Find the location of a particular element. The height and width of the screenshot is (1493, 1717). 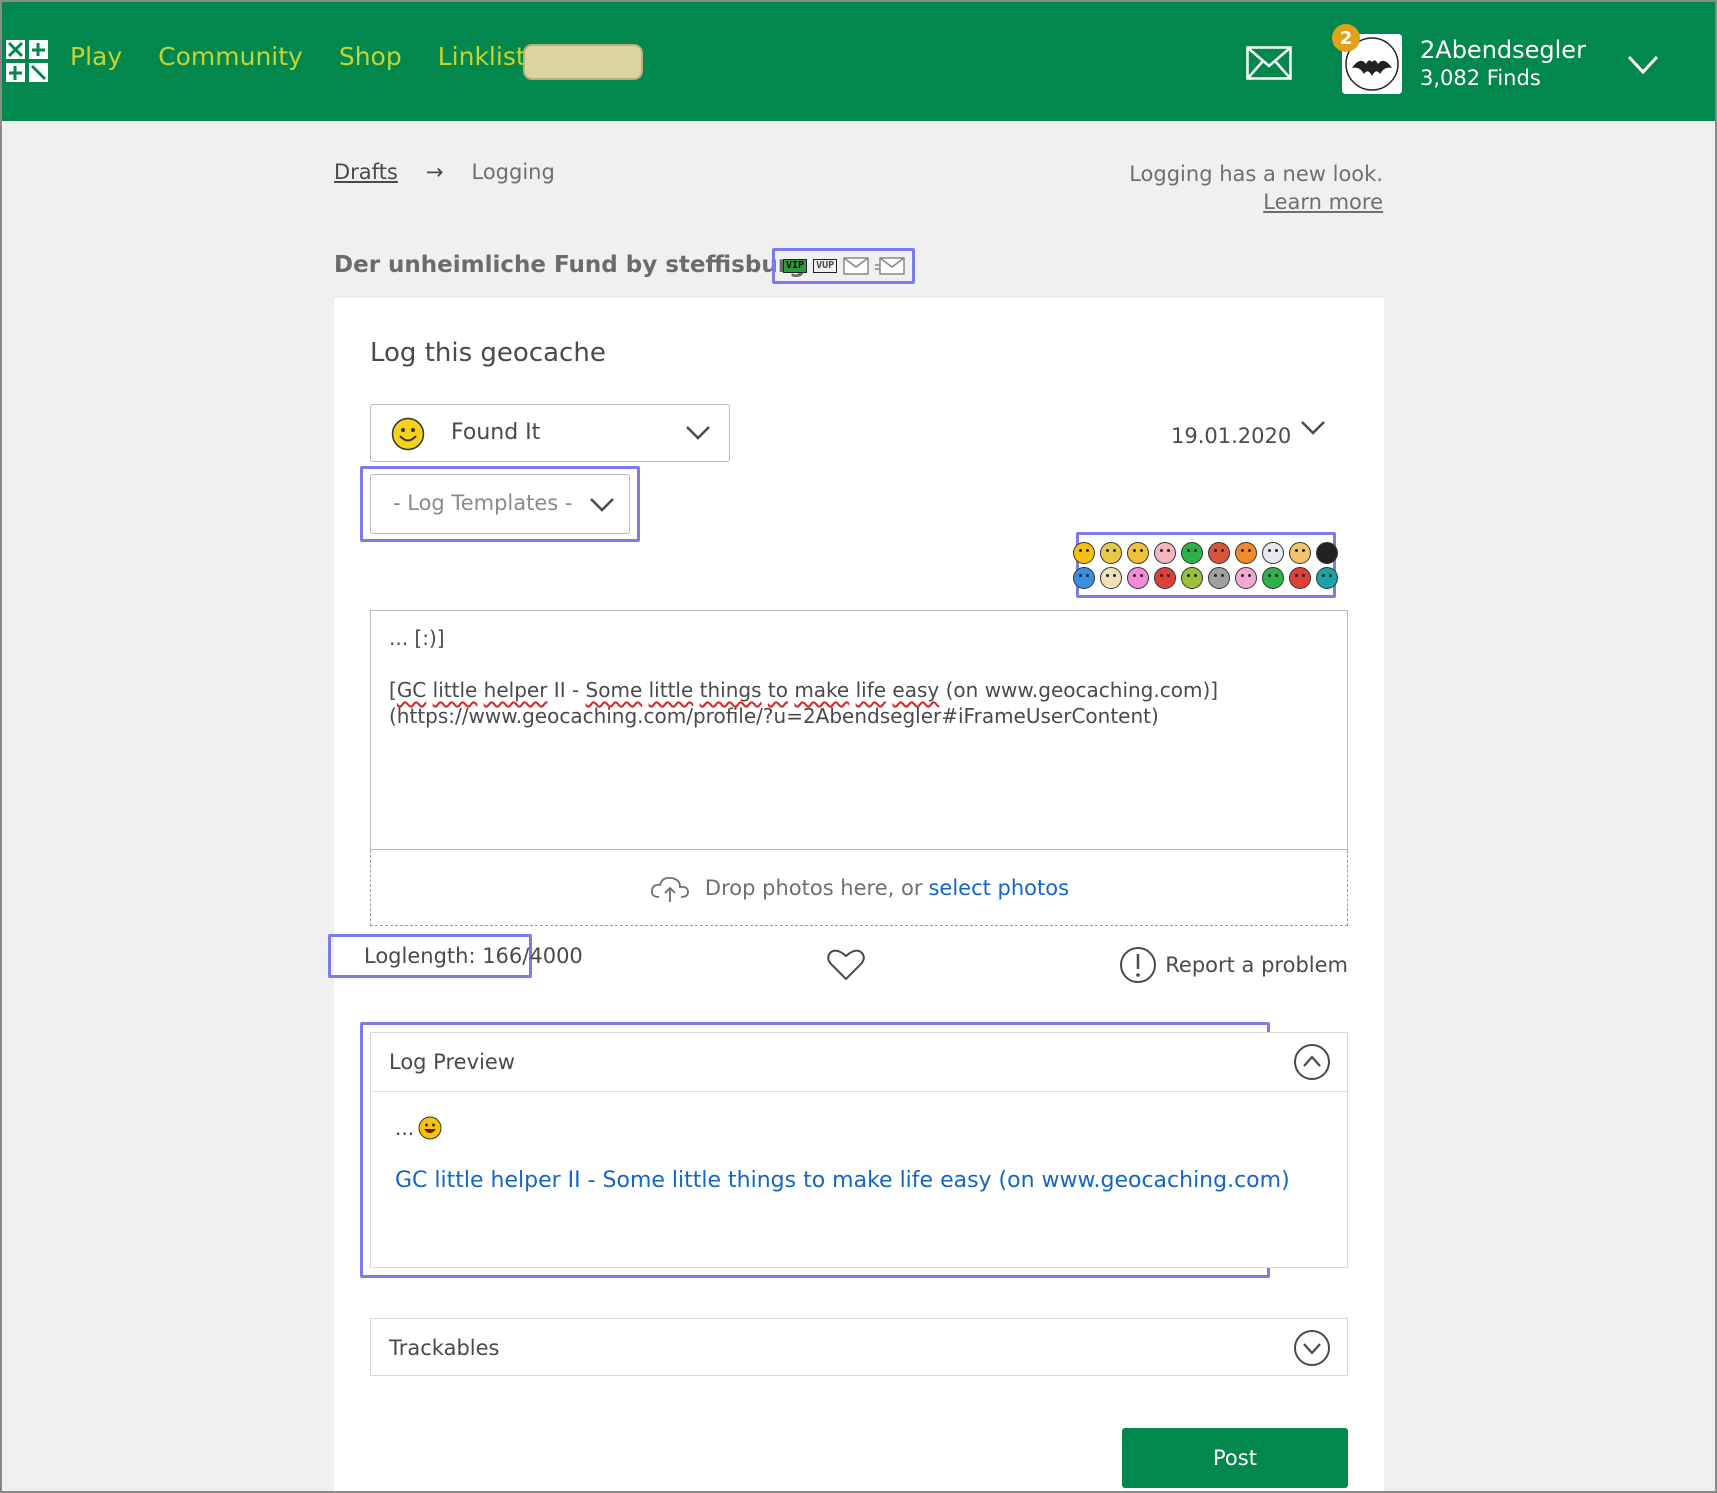

loglength-counter: Loglength: 166/4000 is located at coordinates (473, 956).